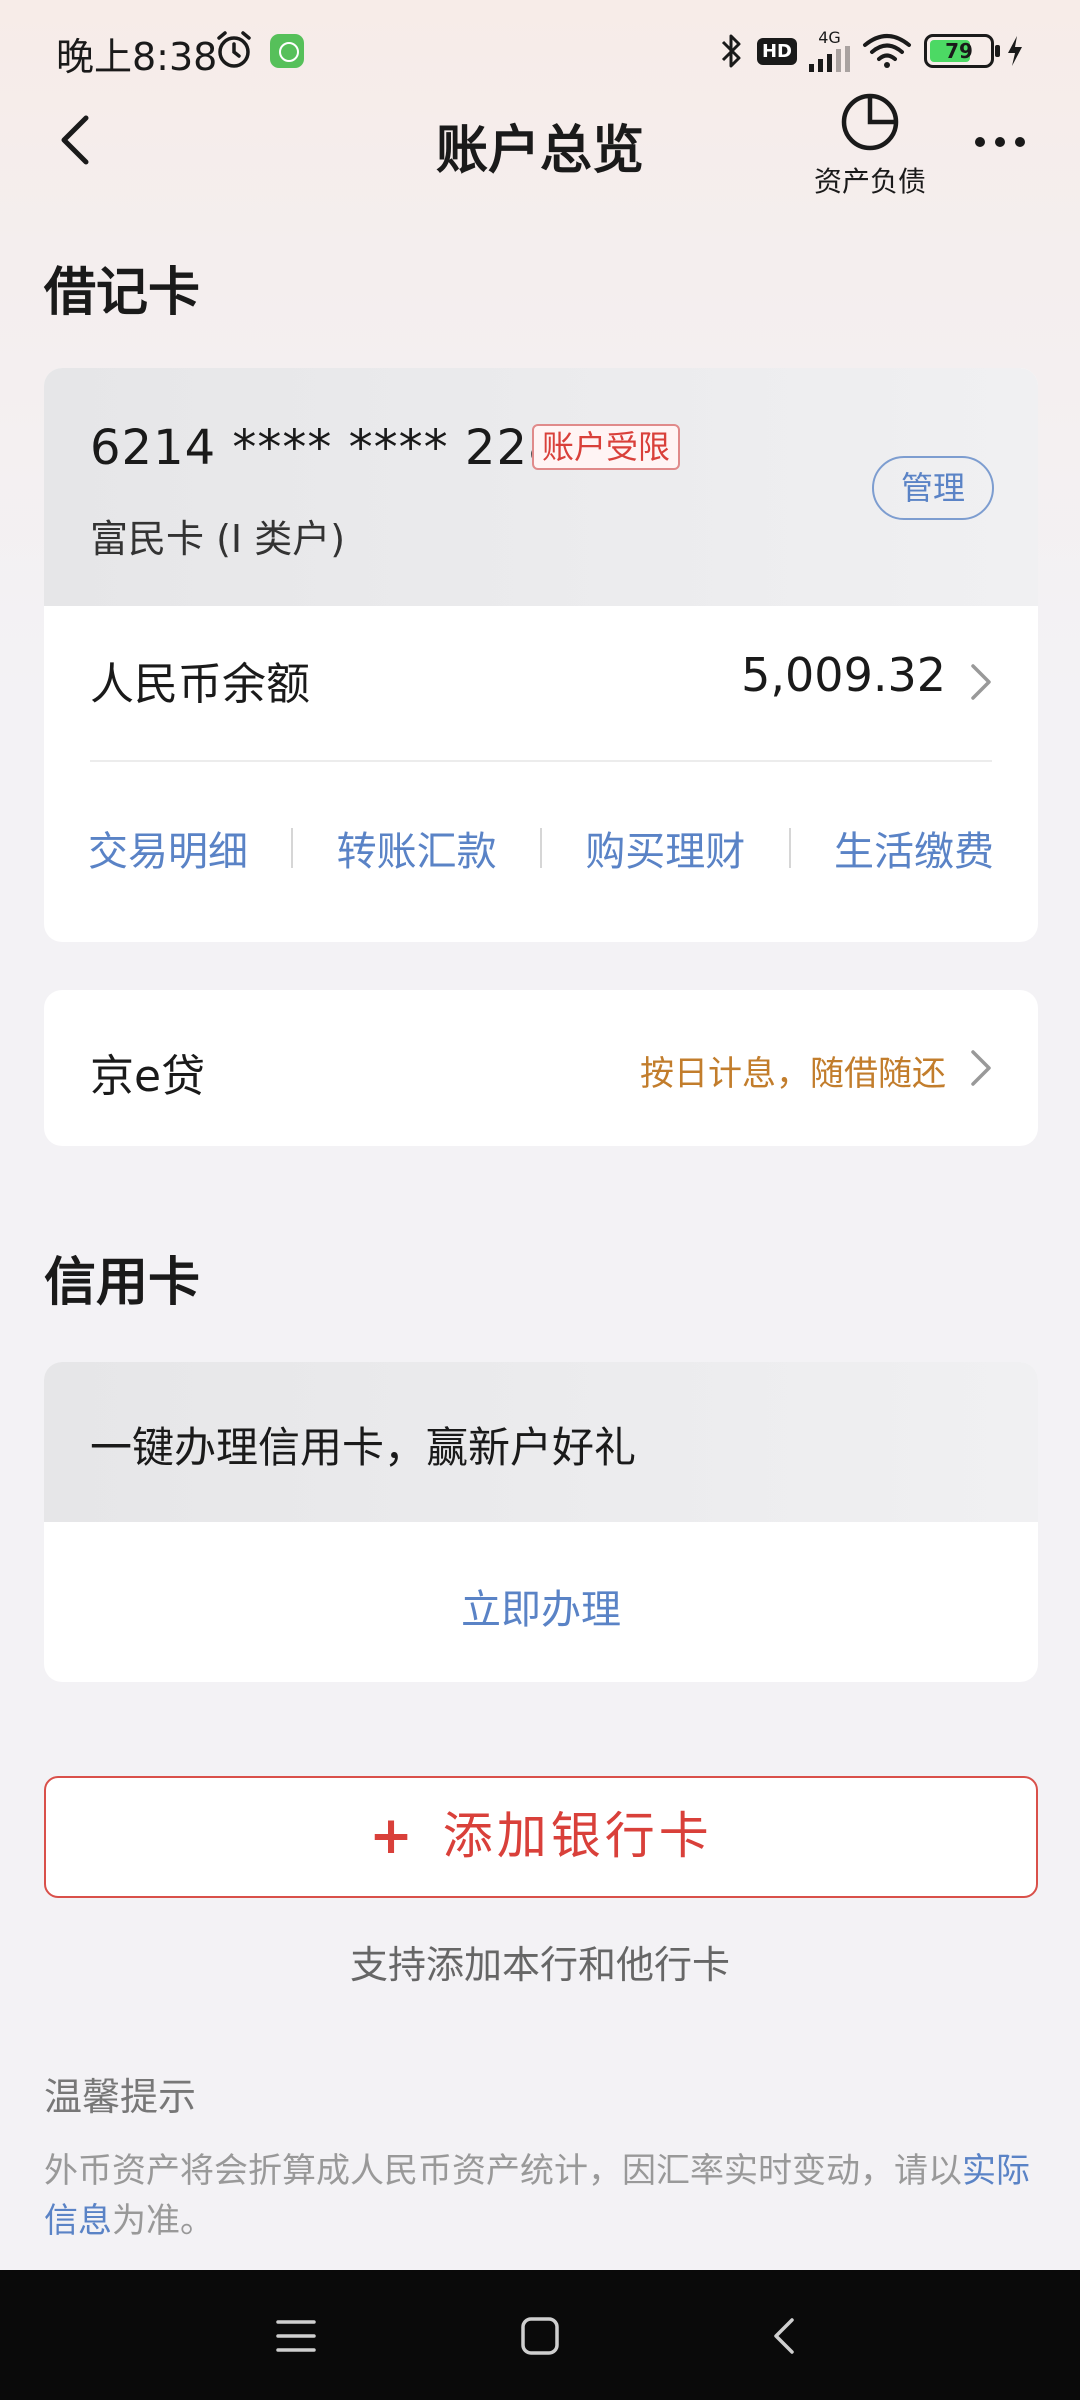  What do you see at coordinates (341, 448) in the screenshot?
I see `card-number: 6214 **** **** 2284` at bounding box center [341, 448].